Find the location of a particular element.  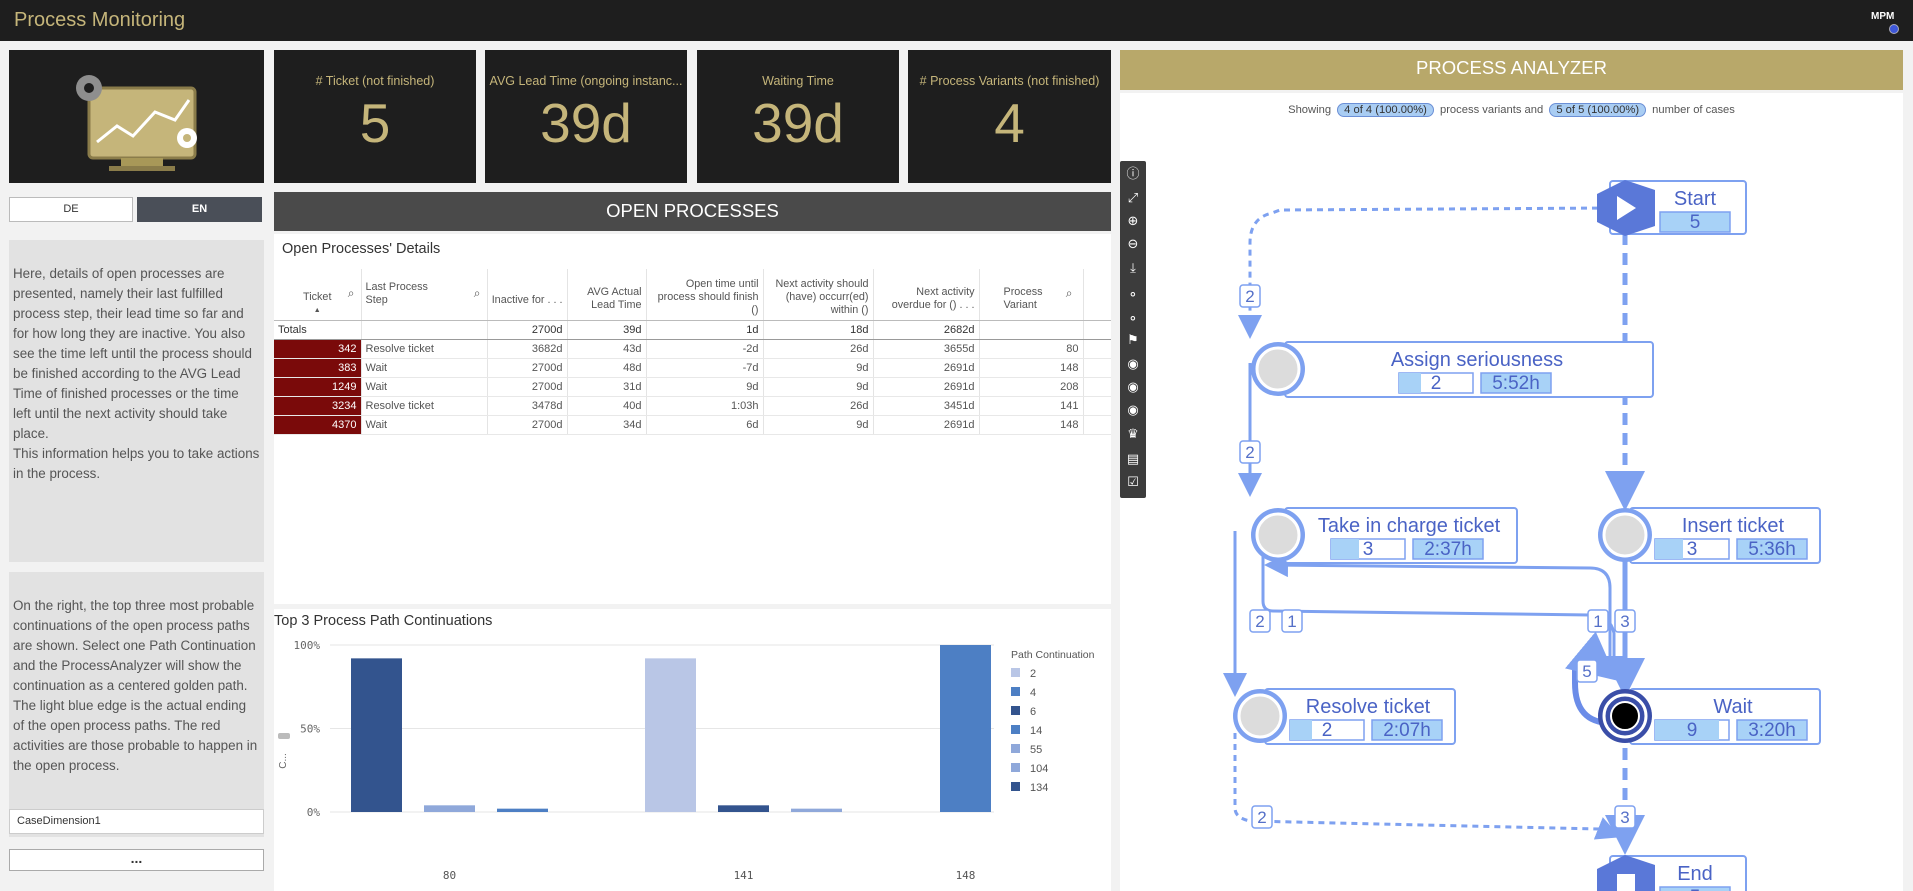

totals-cell is located at coordinates (424, 330).